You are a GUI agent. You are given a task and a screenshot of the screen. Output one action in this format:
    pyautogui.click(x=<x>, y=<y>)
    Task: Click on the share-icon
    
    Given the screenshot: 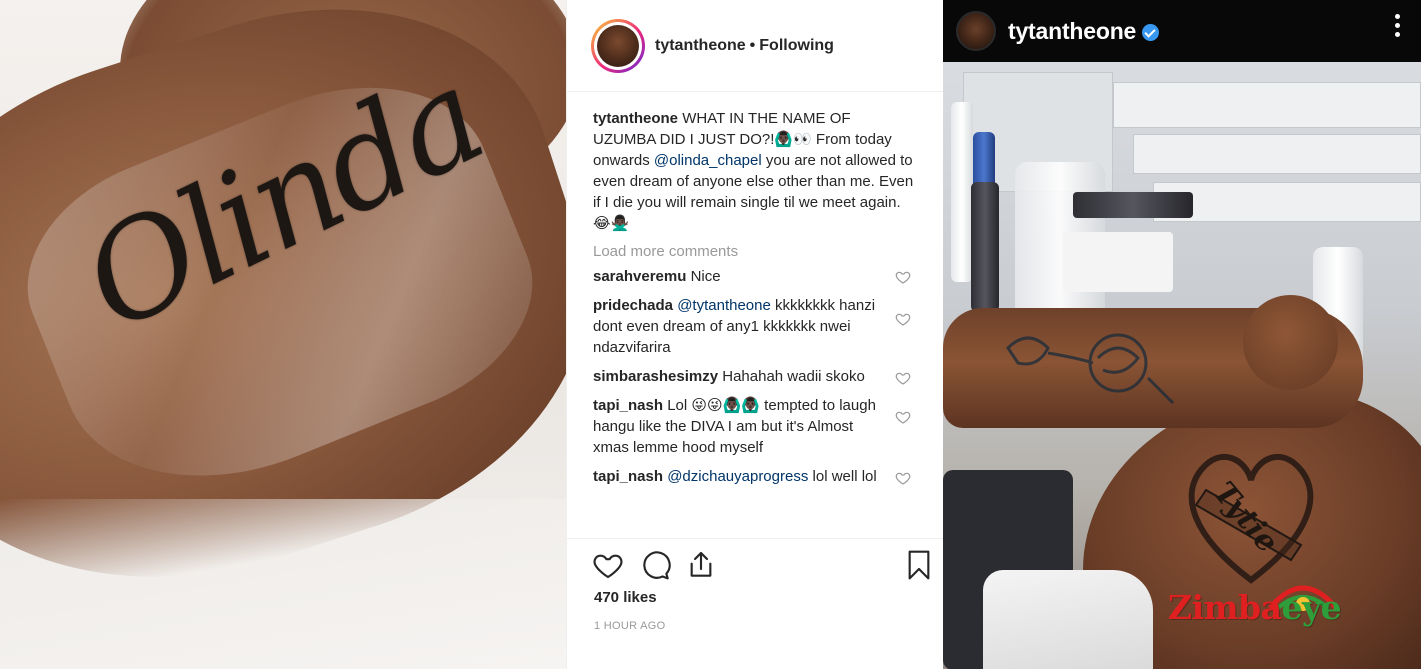 What is the action you would take?
    pyautogui.click(x=701, y=565)
    